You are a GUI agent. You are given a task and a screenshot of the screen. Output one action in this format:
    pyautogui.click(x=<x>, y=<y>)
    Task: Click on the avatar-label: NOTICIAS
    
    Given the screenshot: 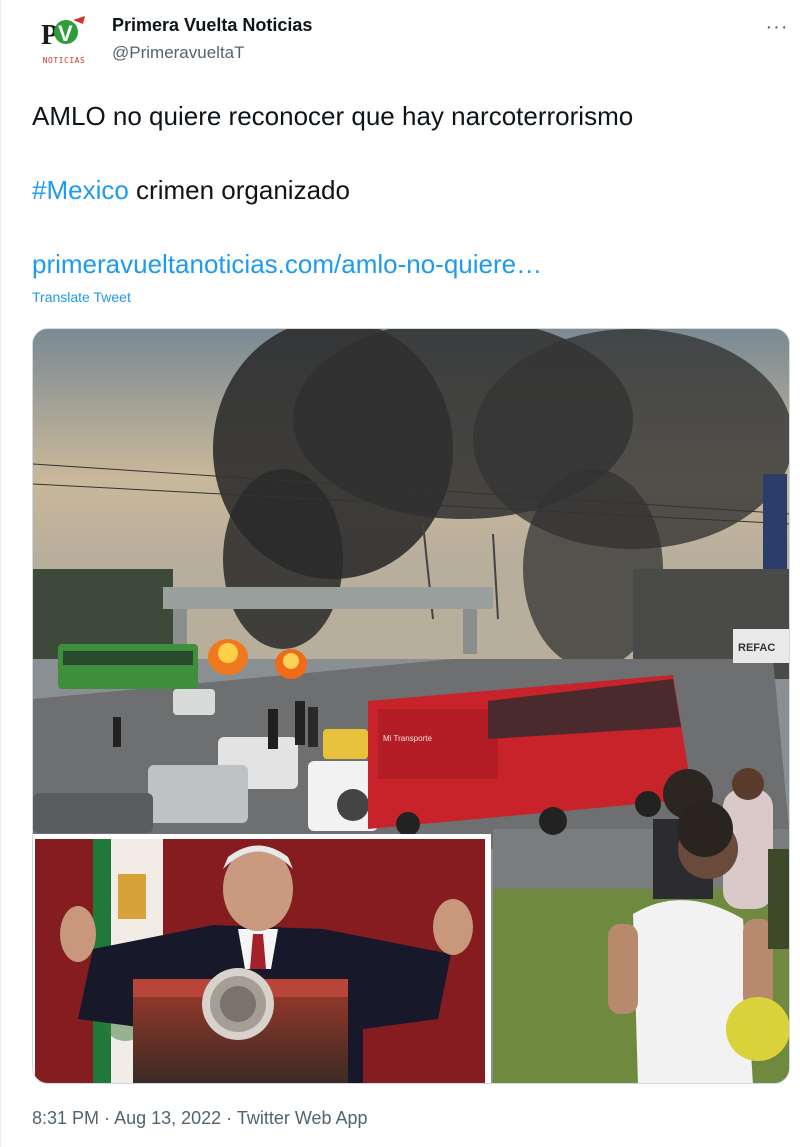 What is the action you would take?
    pyautogui.click(x=64, y=60)
    